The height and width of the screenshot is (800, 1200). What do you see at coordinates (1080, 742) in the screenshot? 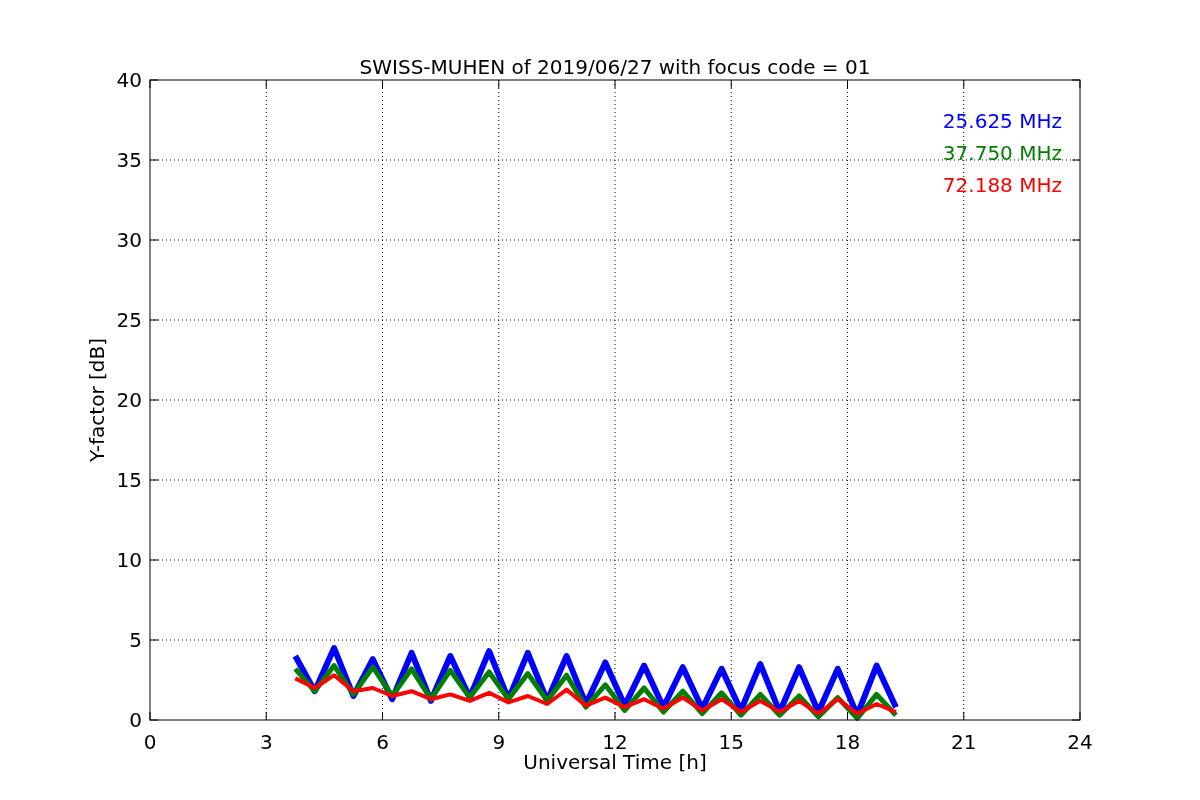
I see `x-tick-label: 24` at bounding box center [1080, 742].